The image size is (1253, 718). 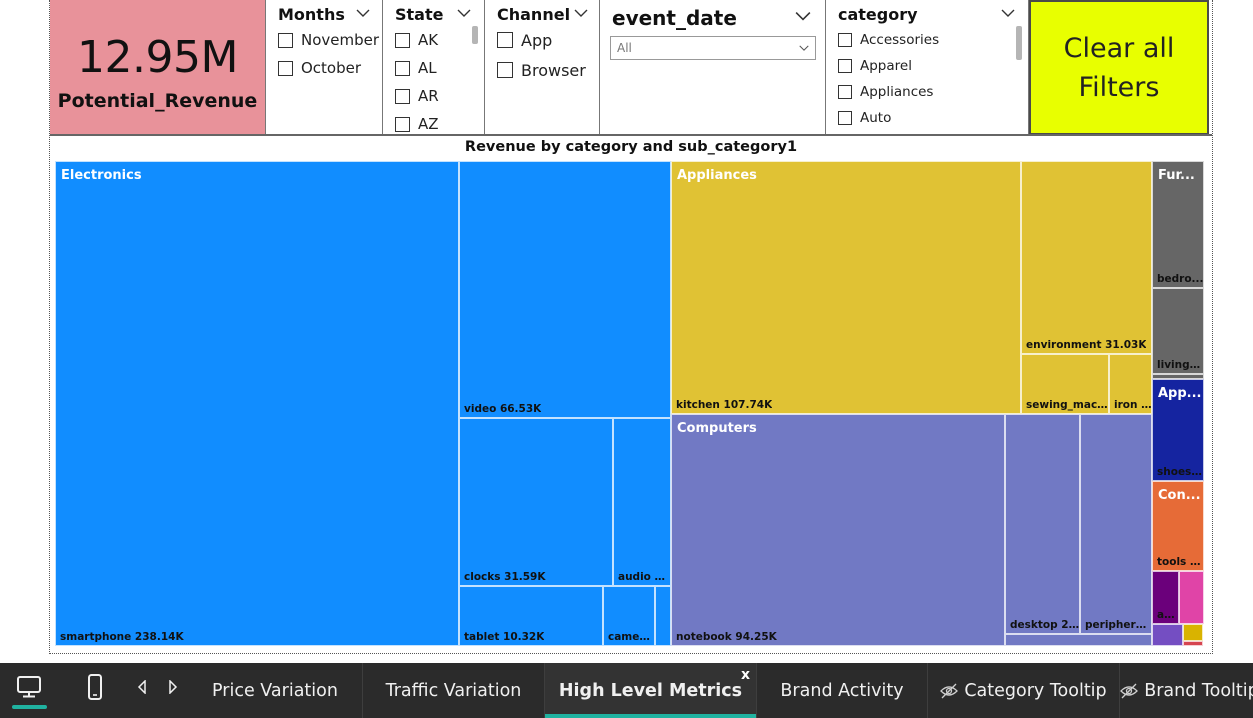 I want to click on treemap-tile: tablet 10.32K, so click(x=531, y=616).